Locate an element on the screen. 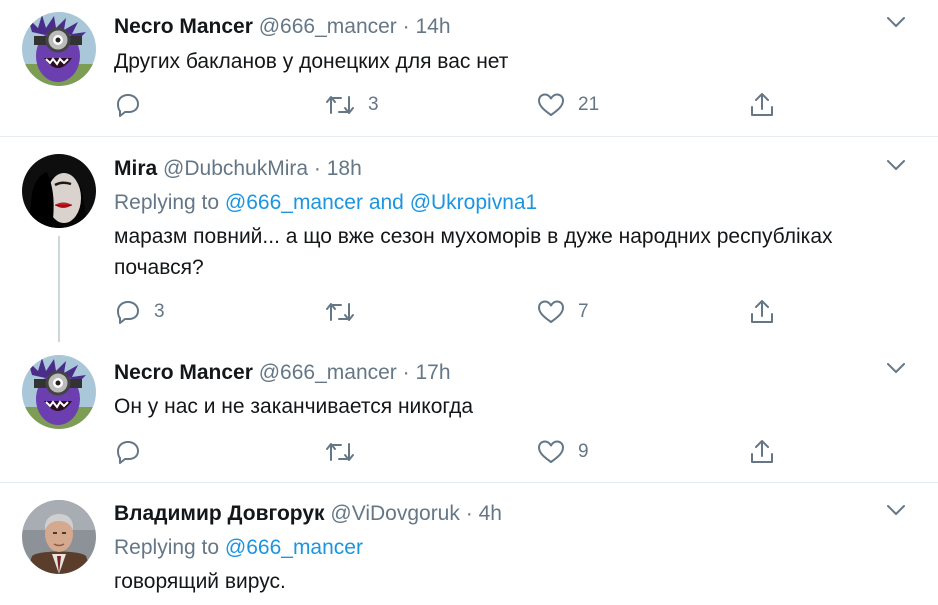  red-lips-portrait-avatar-image is located at coordinates (59, 191).